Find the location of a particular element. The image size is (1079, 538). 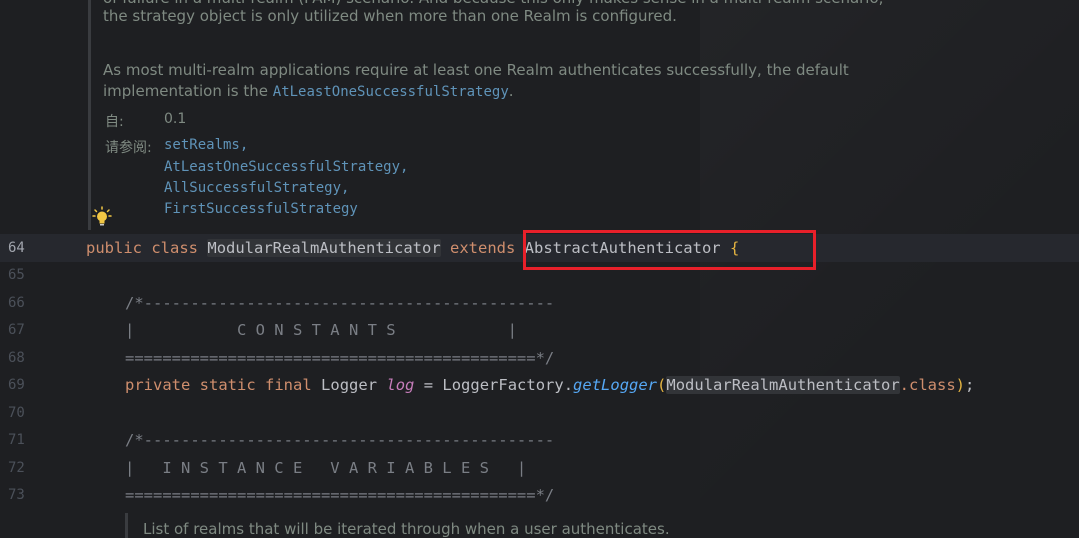

keyword: class is located at coordinates (175, 248).